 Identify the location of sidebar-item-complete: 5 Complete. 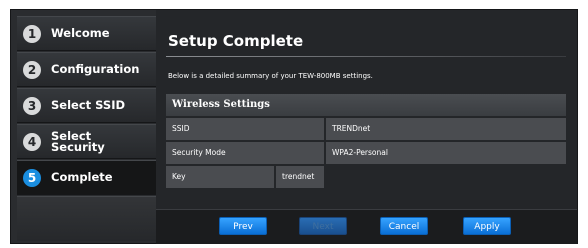
(96, 177).